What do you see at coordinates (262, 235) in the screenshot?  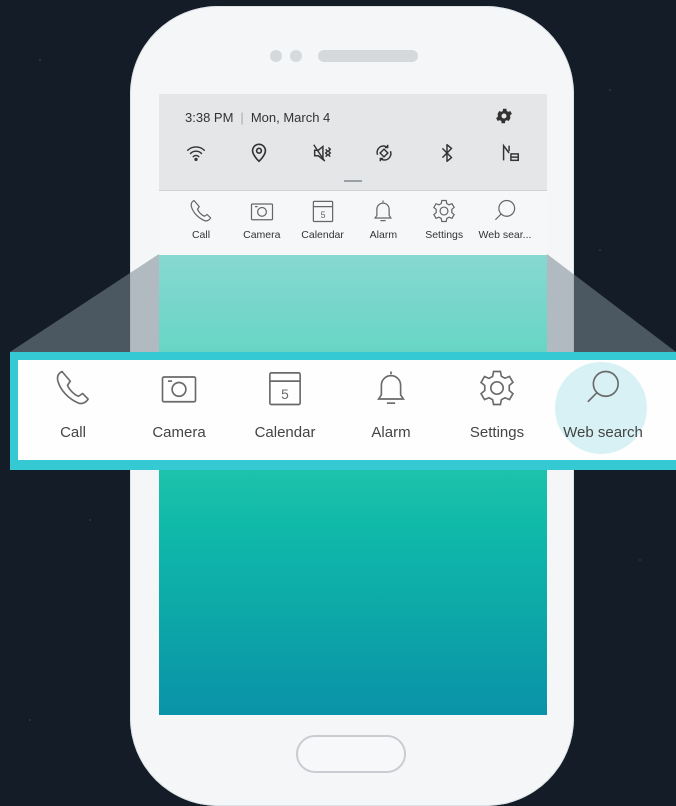 I see `shortcut-label: Camera` at bounding box center [262, 235].